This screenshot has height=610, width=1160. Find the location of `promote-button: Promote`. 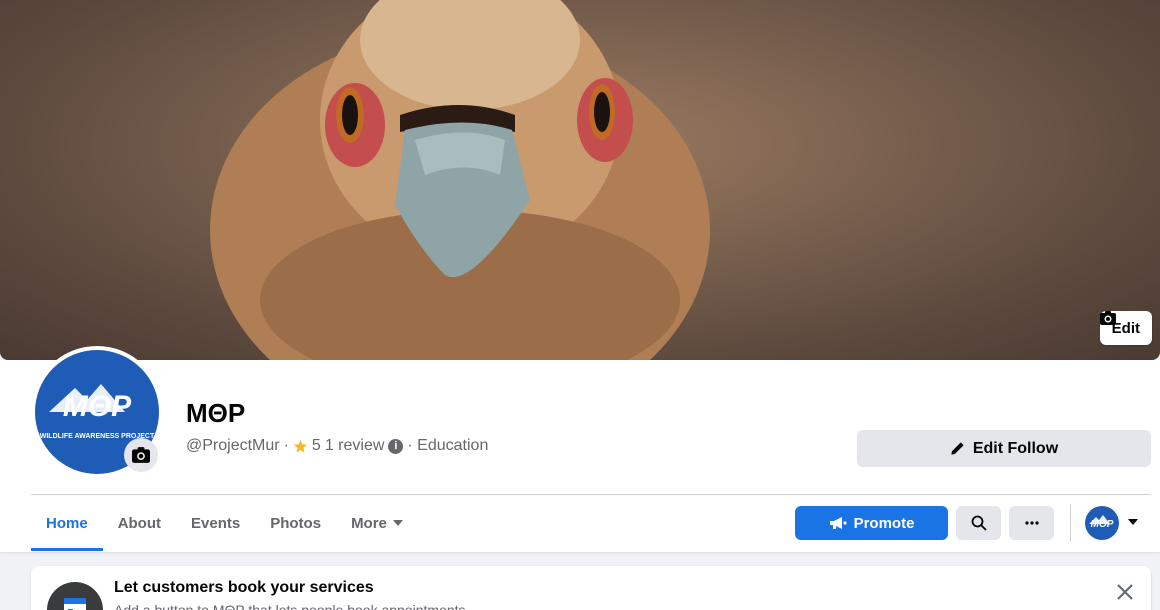

promote-button: Promote is located at coordinates (871, 523).